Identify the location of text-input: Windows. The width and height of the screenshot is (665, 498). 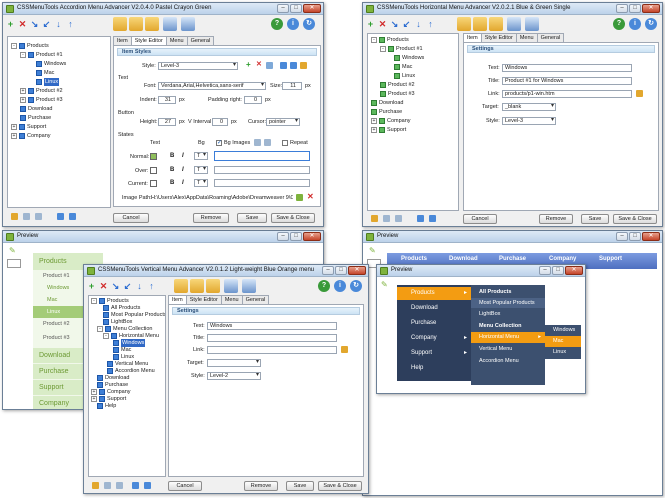
(272, 326).